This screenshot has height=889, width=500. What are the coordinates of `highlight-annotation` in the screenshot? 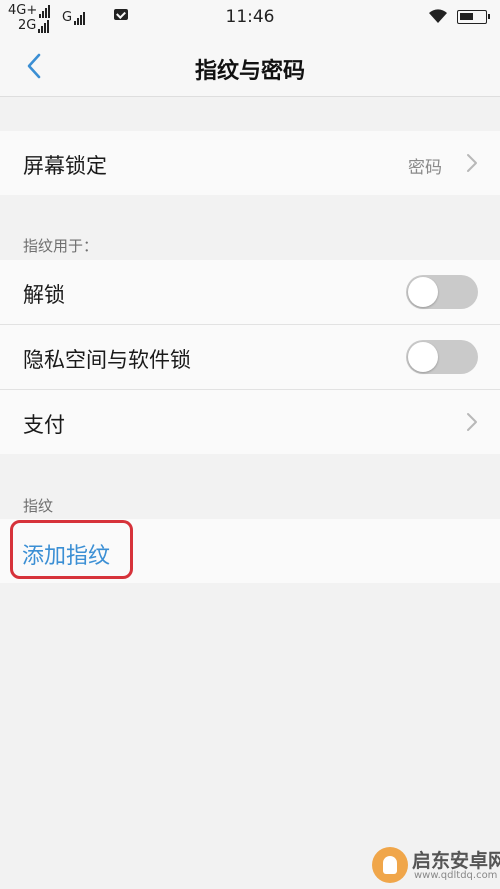 It's located at (71, 549).